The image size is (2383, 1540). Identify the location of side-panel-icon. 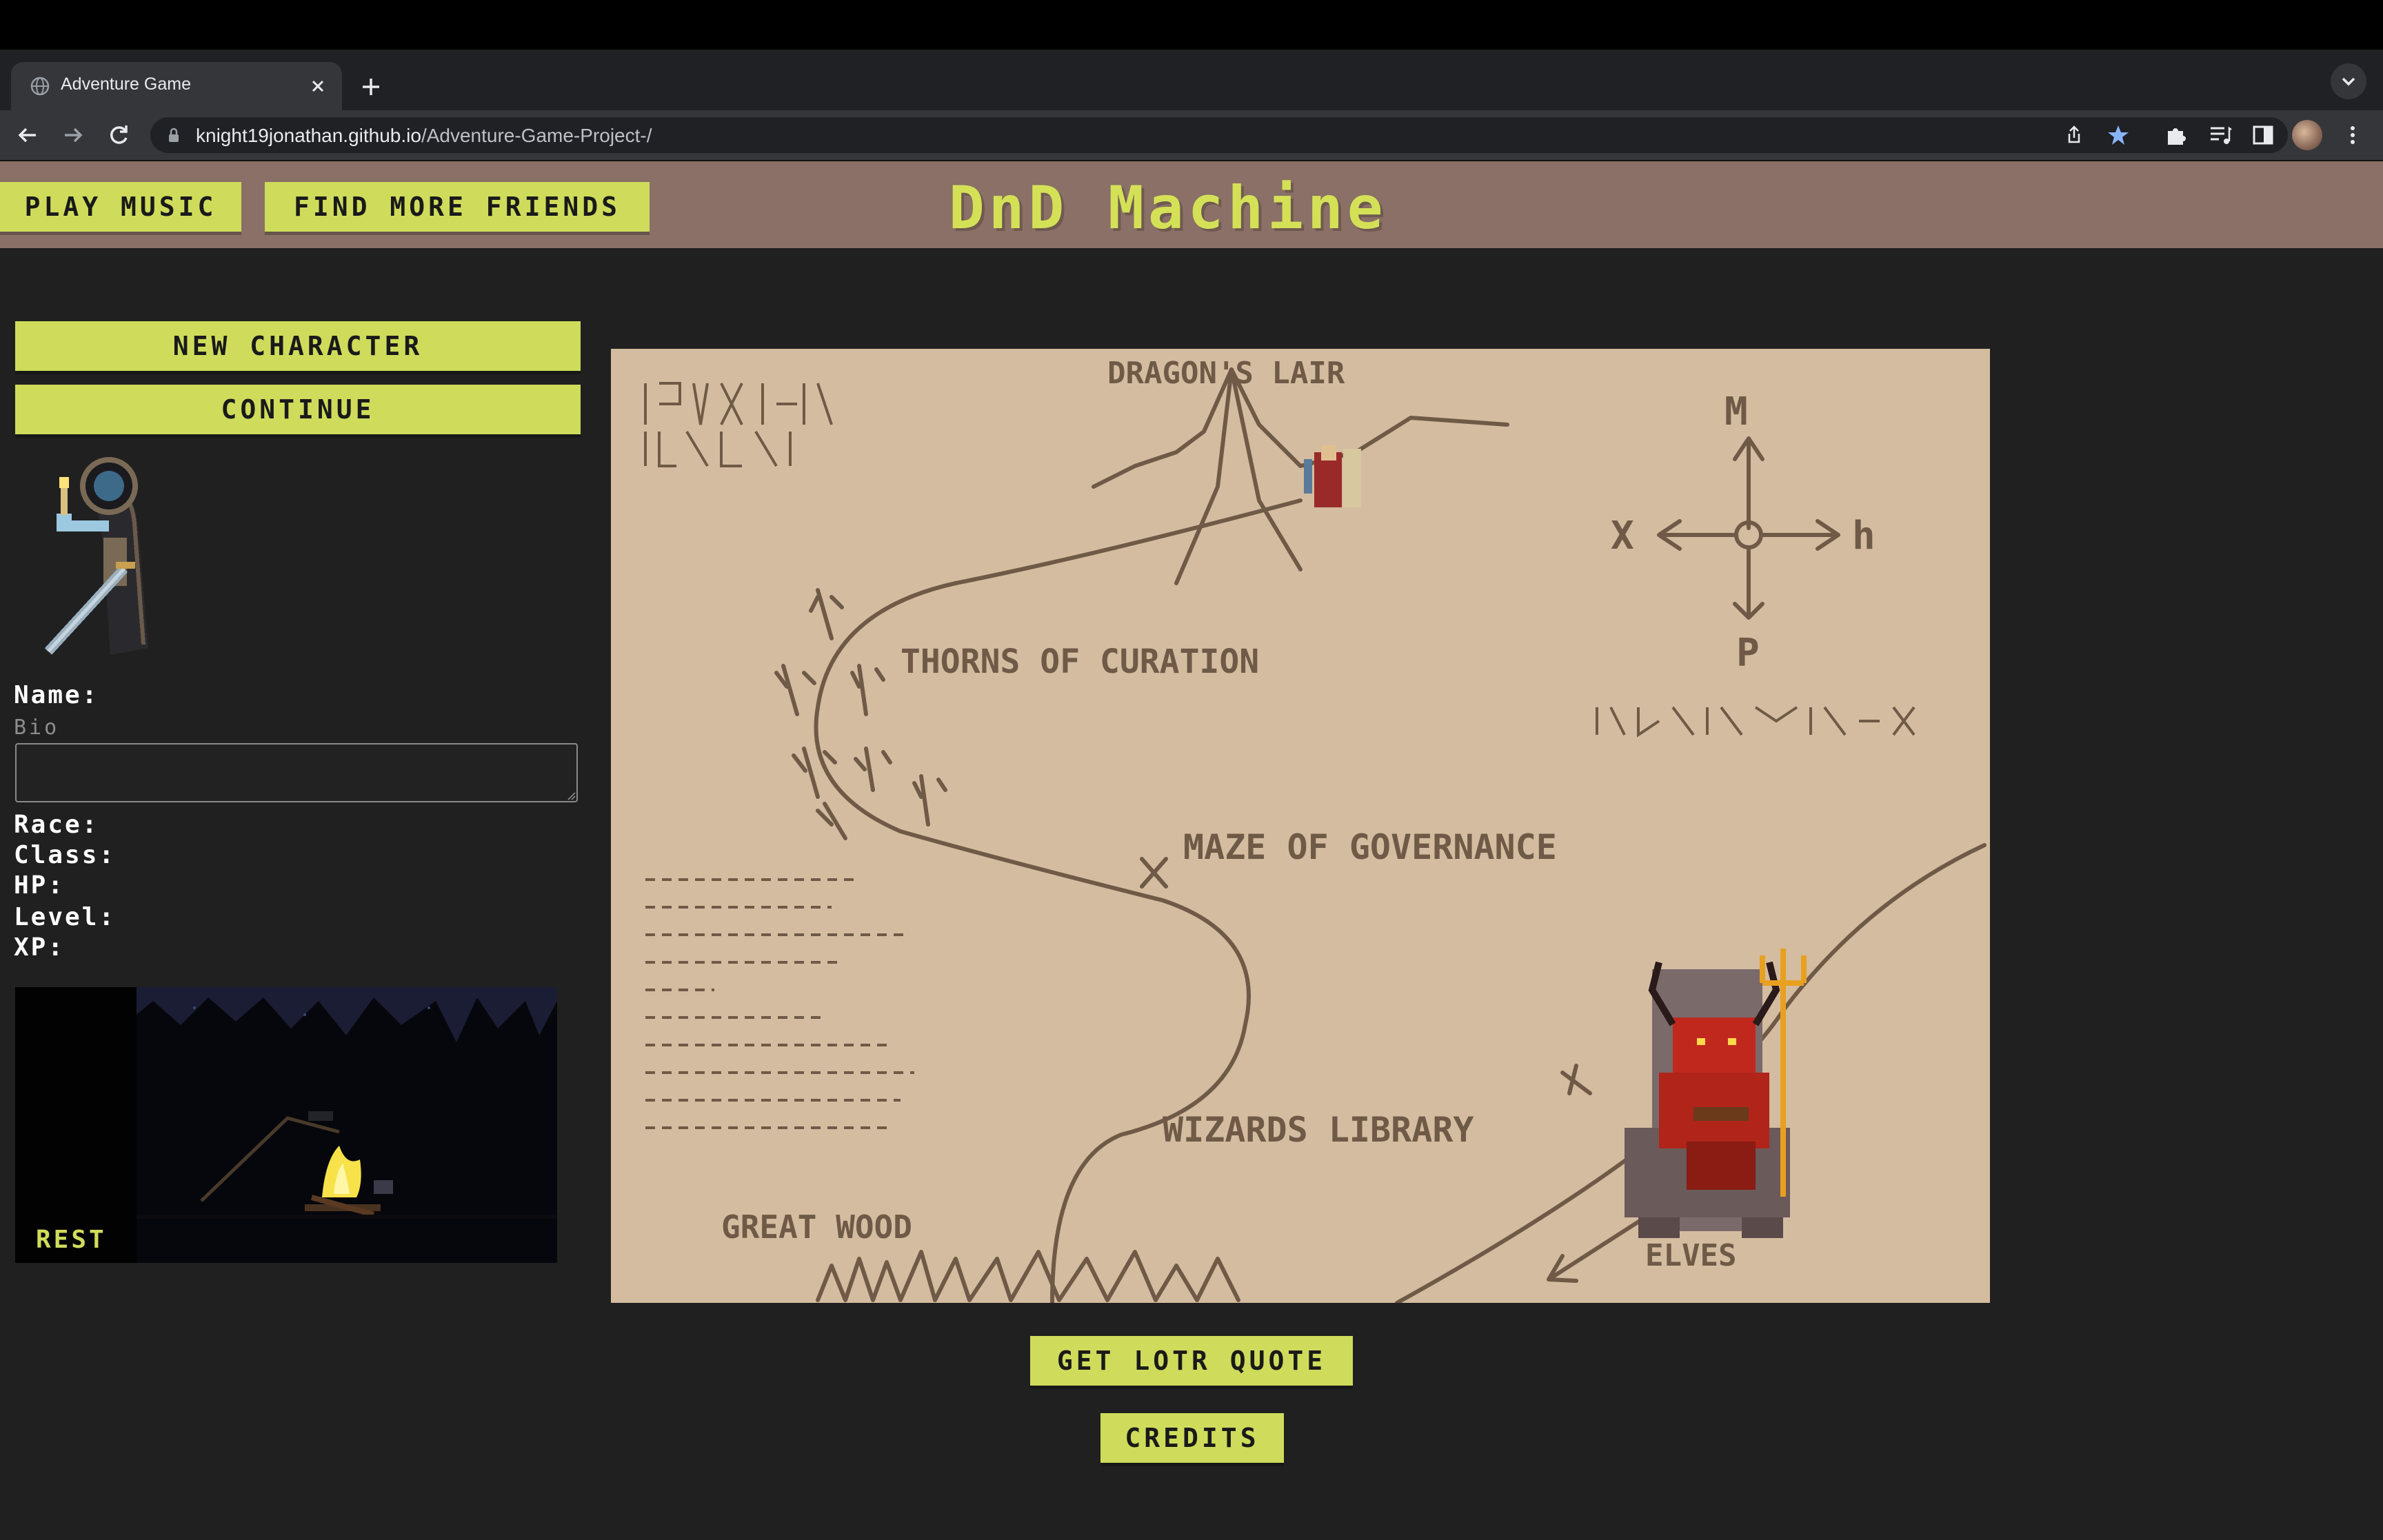
(2263, 135).